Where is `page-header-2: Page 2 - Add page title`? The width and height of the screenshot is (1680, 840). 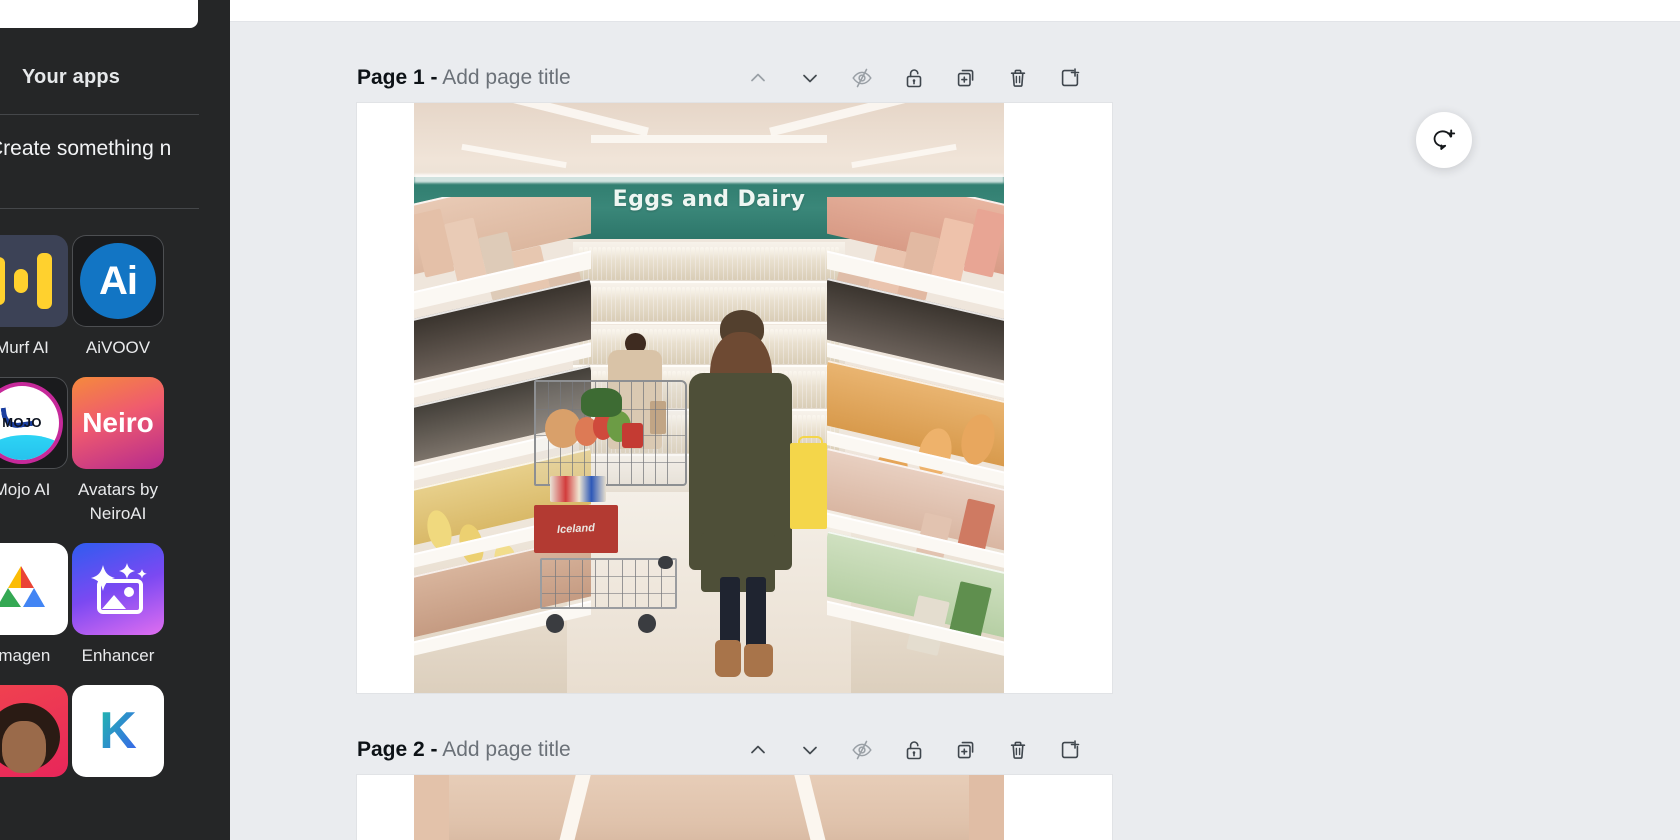 page-header-2: Page 2 - Add page title is located at coordinates (657, 750).